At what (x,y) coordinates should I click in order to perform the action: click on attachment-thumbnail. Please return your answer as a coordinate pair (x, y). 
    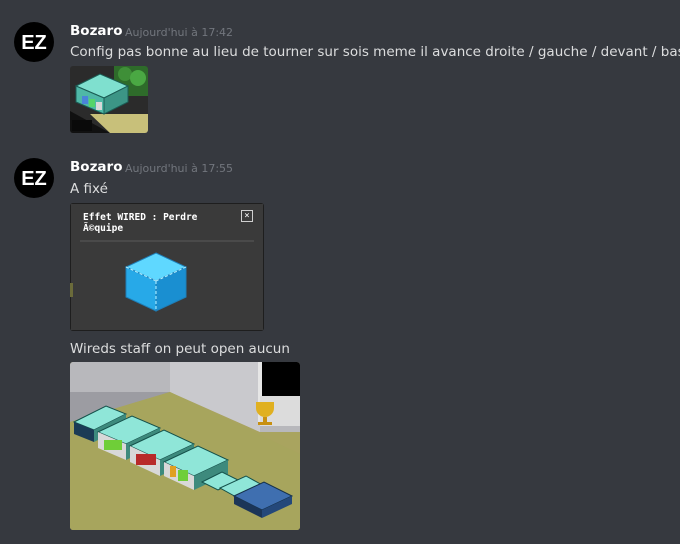
    Looking at the image, I should click on (109, 99).